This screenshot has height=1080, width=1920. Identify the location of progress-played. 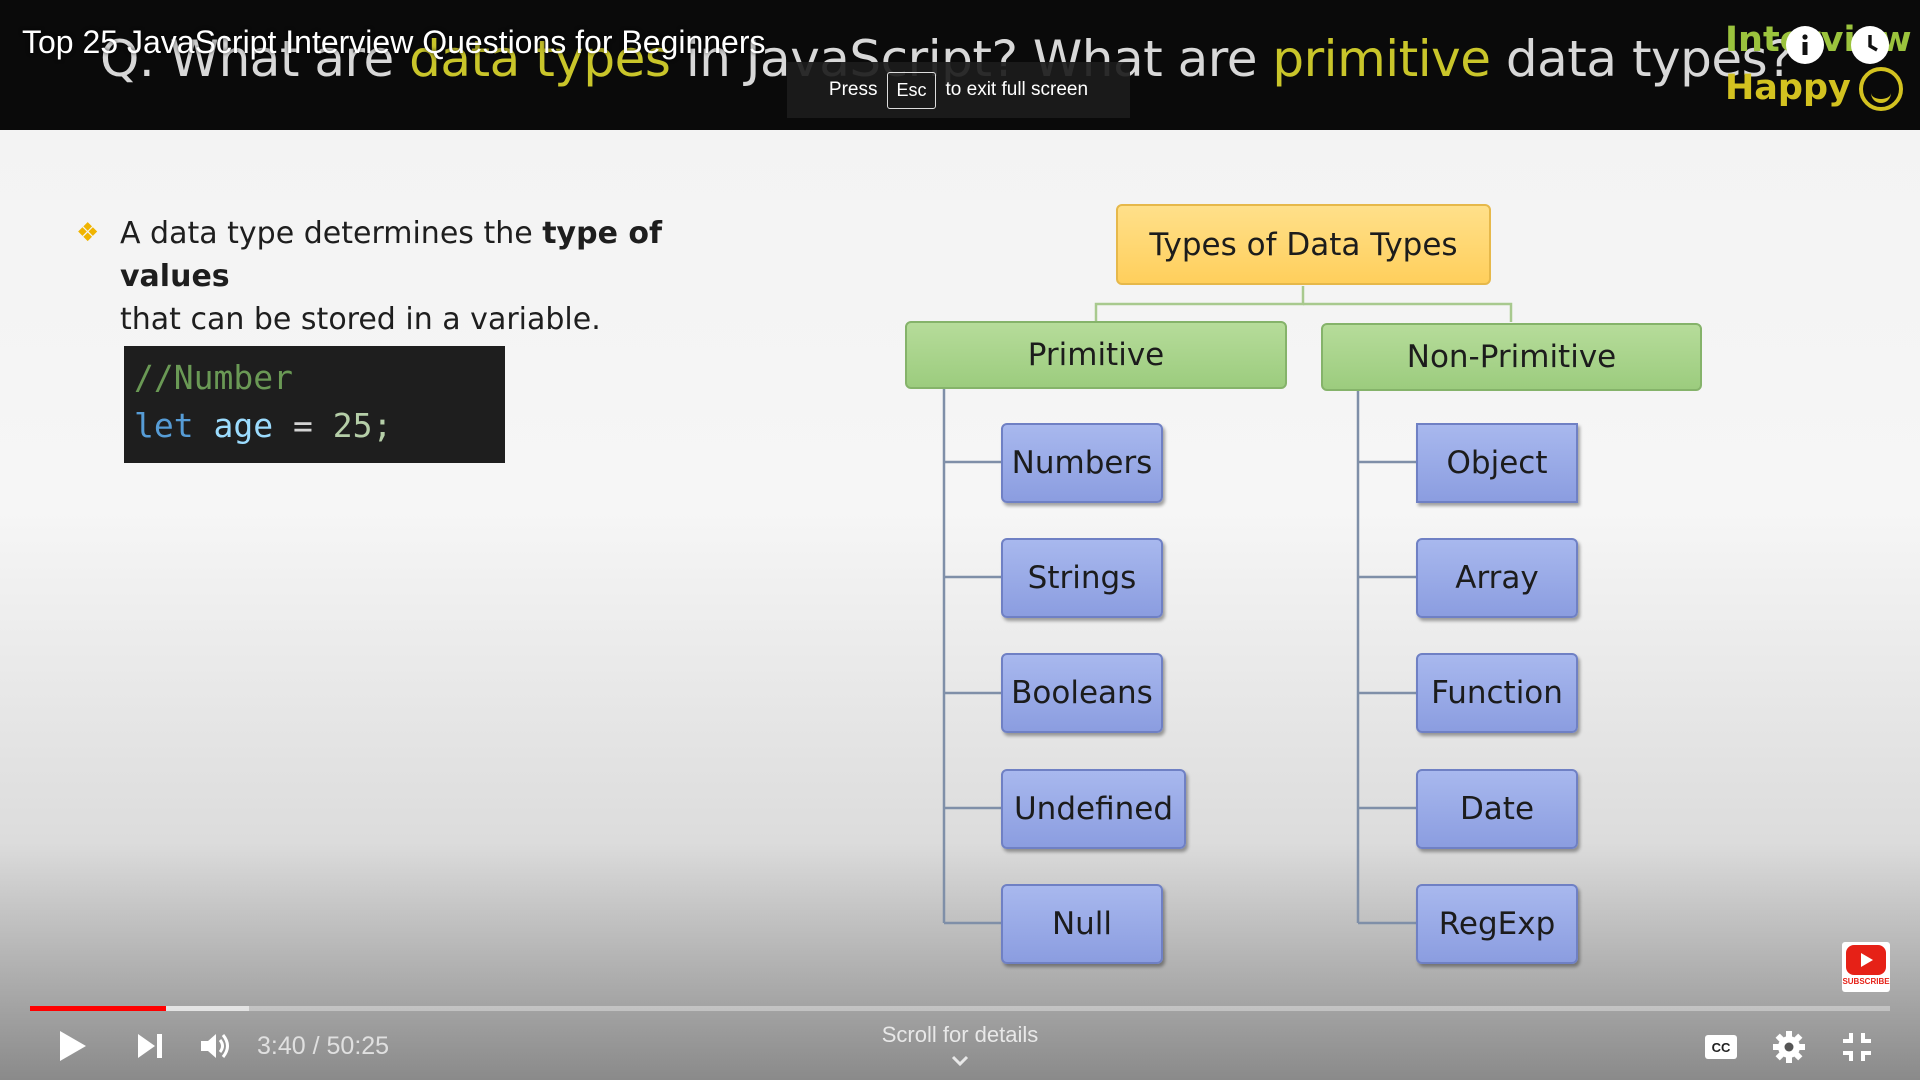
(98, 1008).